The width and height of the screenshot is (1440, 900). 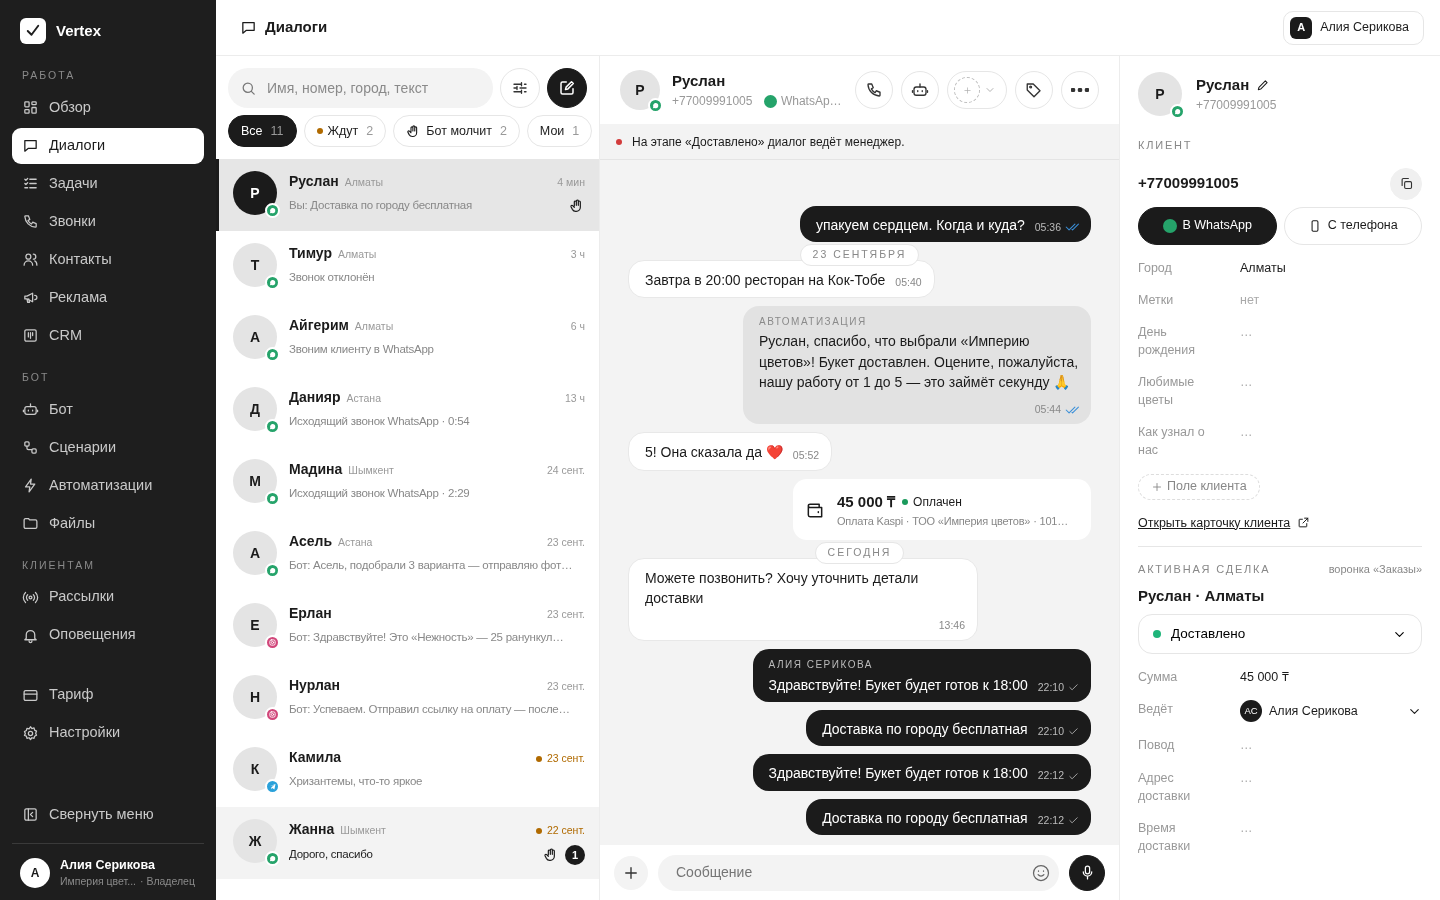 I want to click on unread-count: 1, so click(x=575, y=855).